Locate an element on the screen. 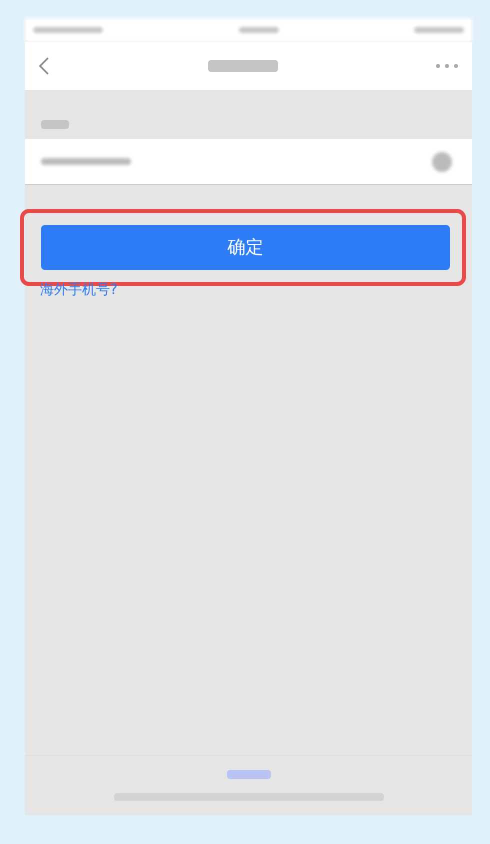  clear-icon is located at coordinates (442, 162).